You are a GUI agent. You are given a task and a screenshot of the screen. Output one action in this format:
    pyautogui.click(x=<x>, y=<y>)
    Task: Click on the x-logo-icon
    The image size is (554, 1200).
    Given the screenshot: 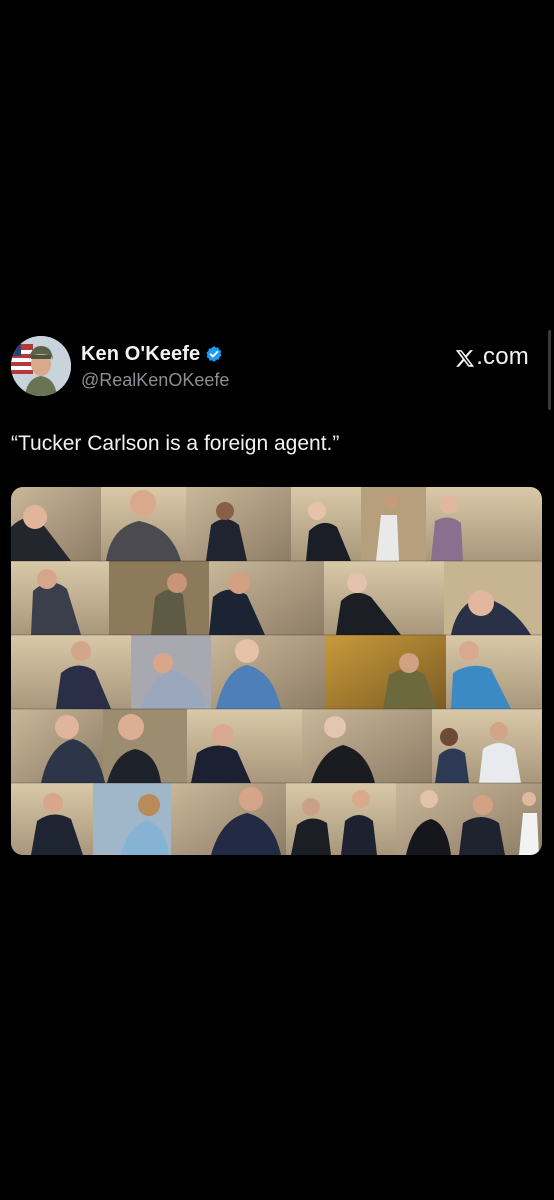 What is the action you would take?
    pyautogui.click(x=465, y=357)
    